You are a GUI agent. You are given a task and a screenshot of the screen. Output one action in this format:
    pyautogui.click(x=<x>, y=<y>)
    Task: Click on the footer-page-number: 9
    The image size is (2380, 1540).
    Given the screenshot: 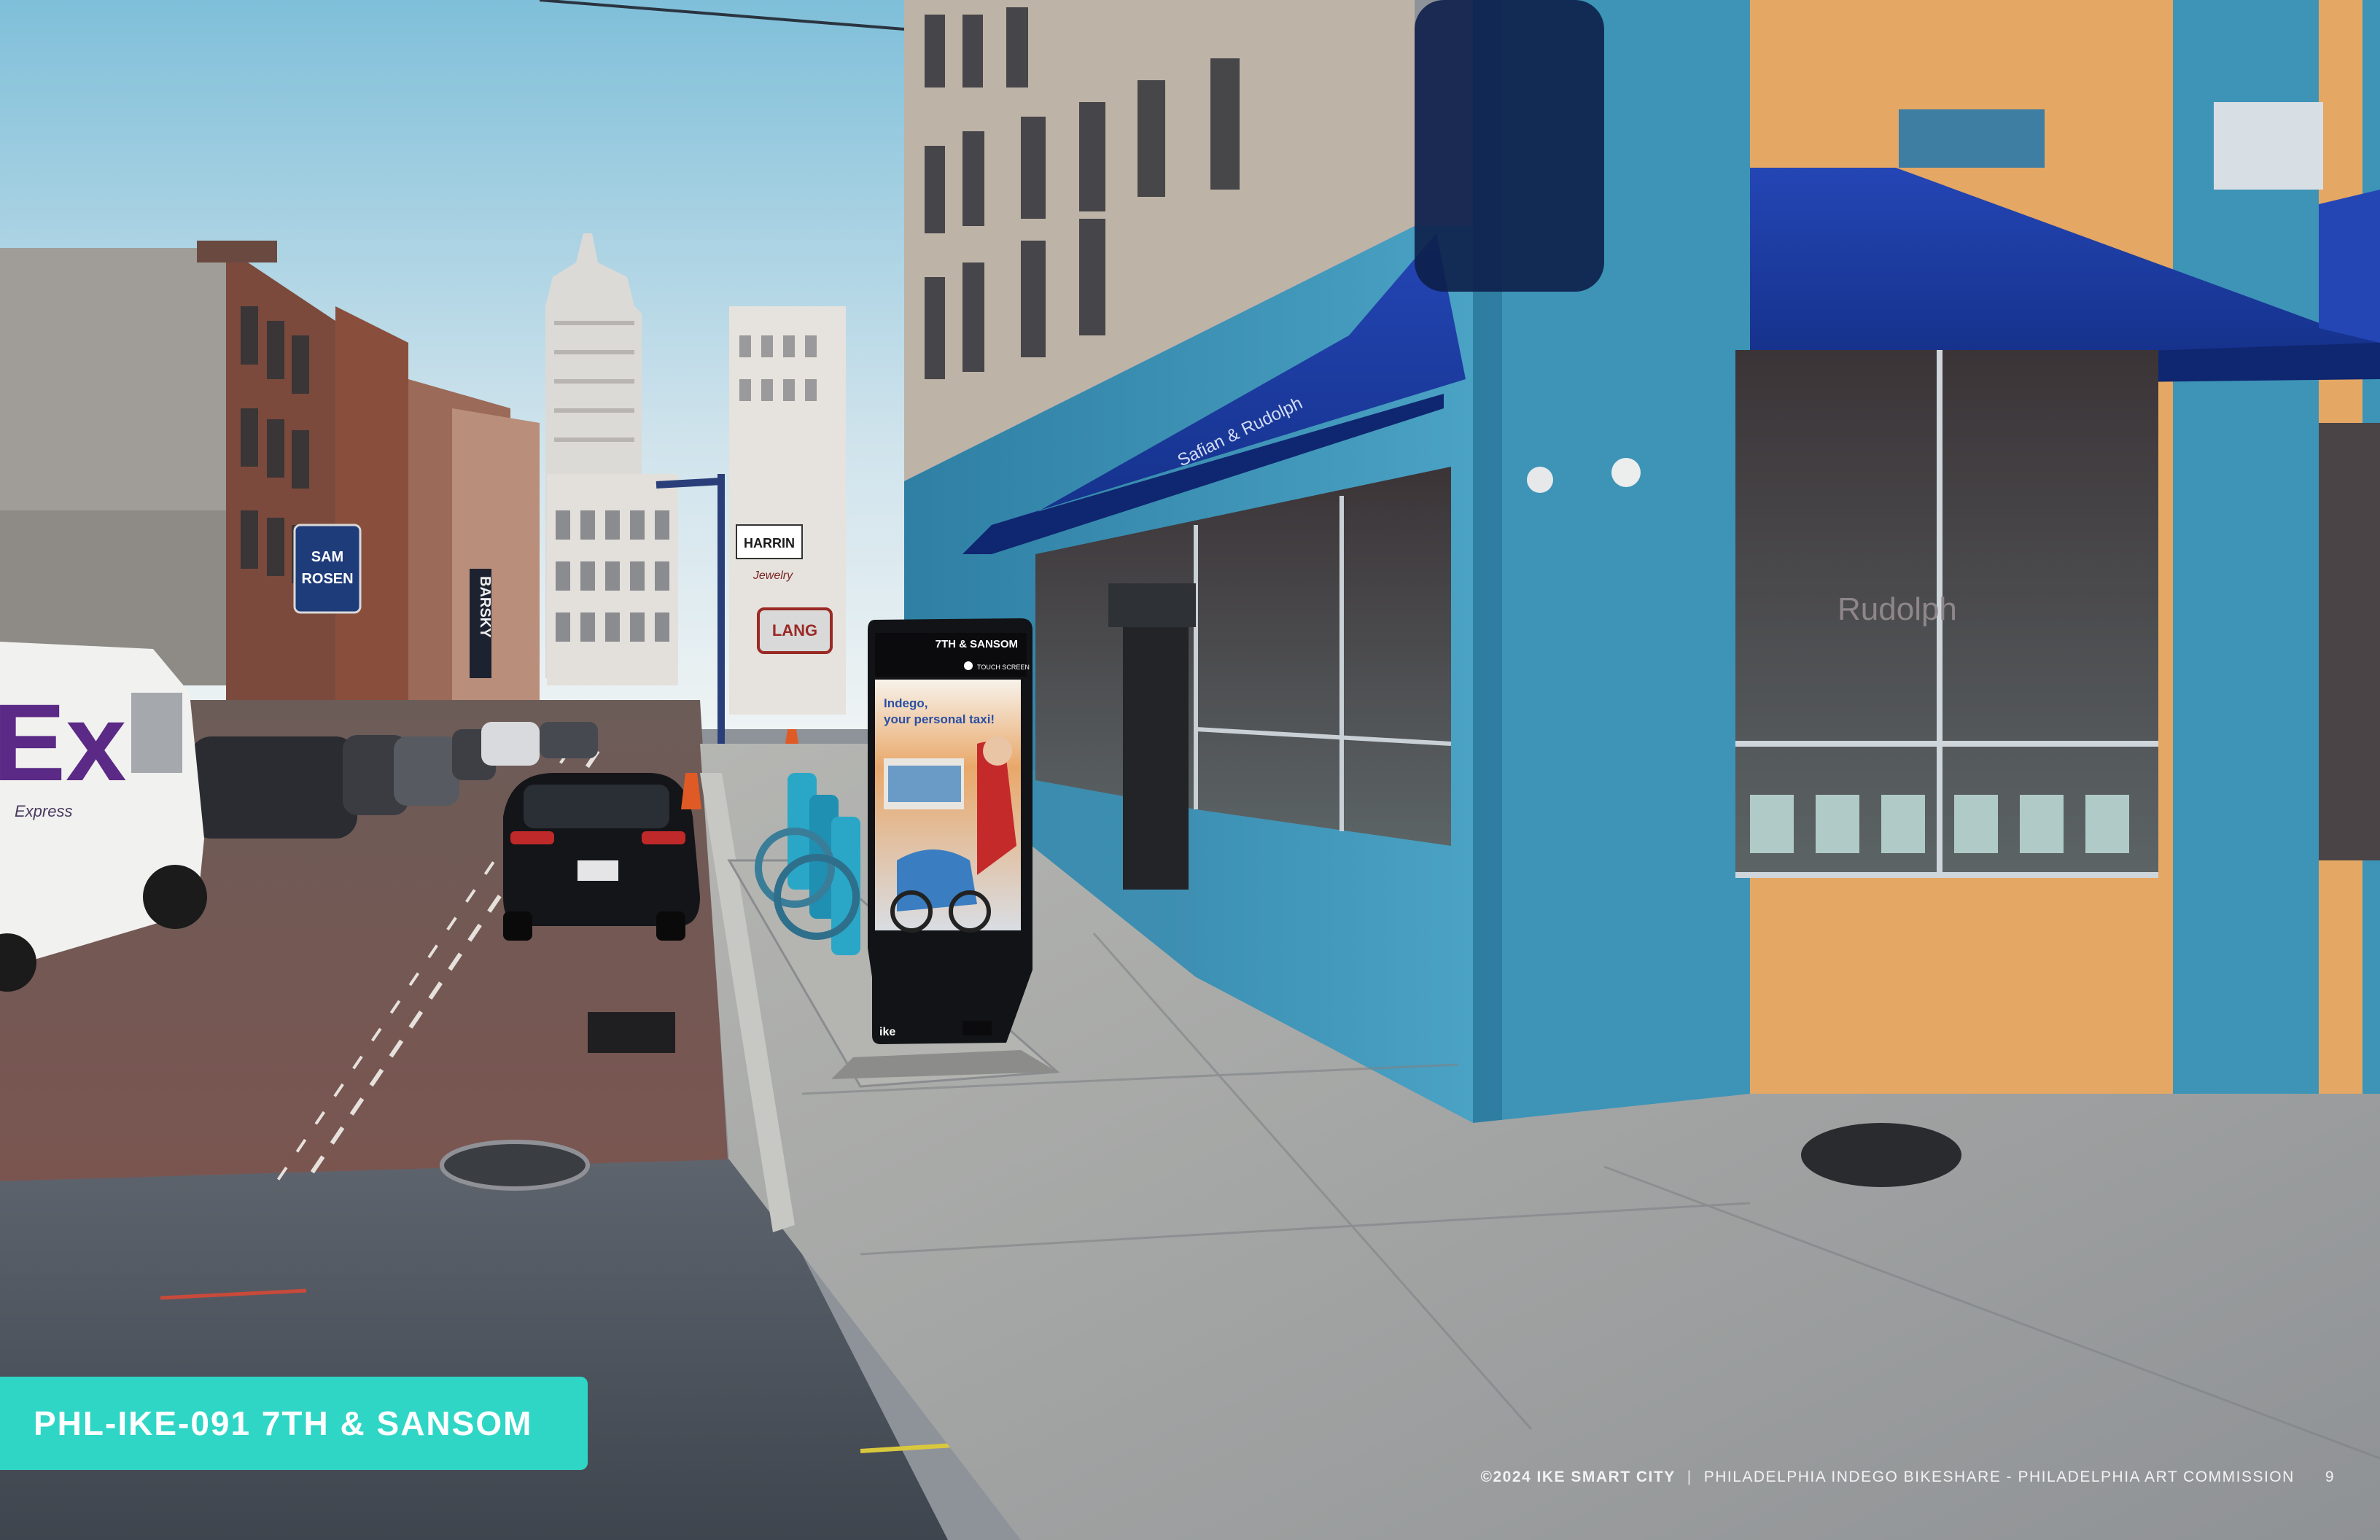 What is the action you would take?
    pyautogui.click(x=2330, y=1477)
    